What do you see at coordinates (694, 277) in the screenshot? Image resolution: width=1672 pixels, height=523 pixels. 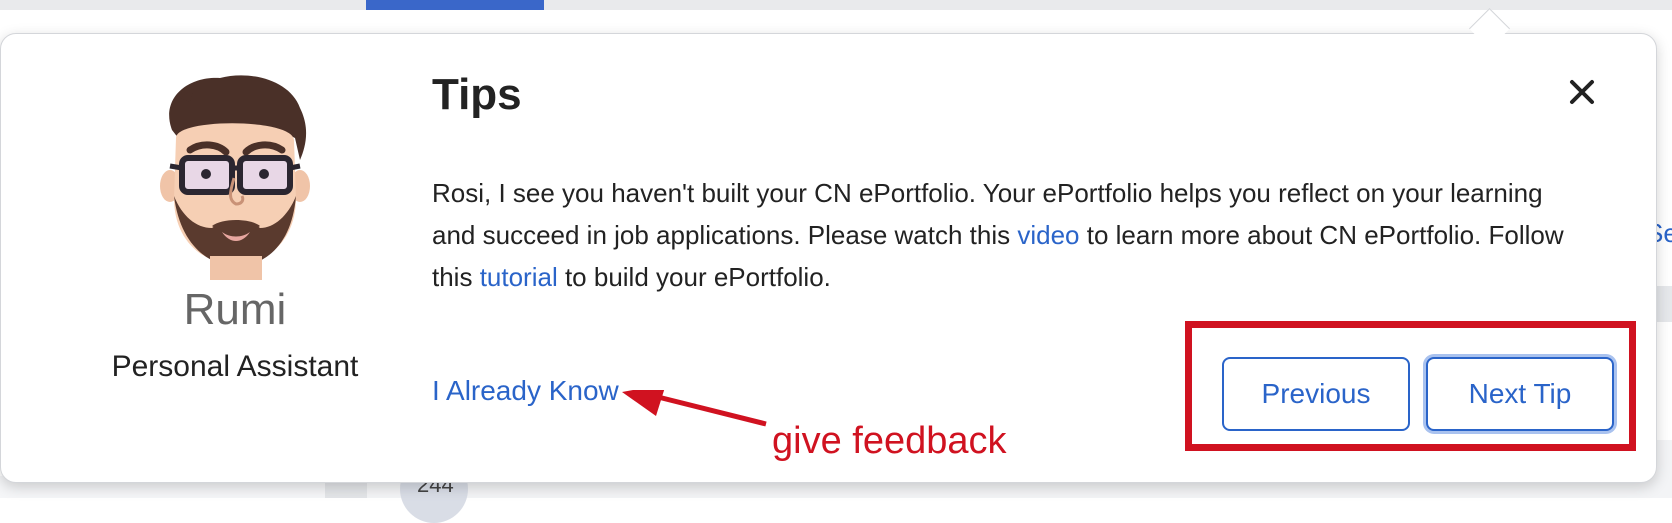 I see `tip-message-part3: to build your ePortfolio.` at bounding box center [694, 277].